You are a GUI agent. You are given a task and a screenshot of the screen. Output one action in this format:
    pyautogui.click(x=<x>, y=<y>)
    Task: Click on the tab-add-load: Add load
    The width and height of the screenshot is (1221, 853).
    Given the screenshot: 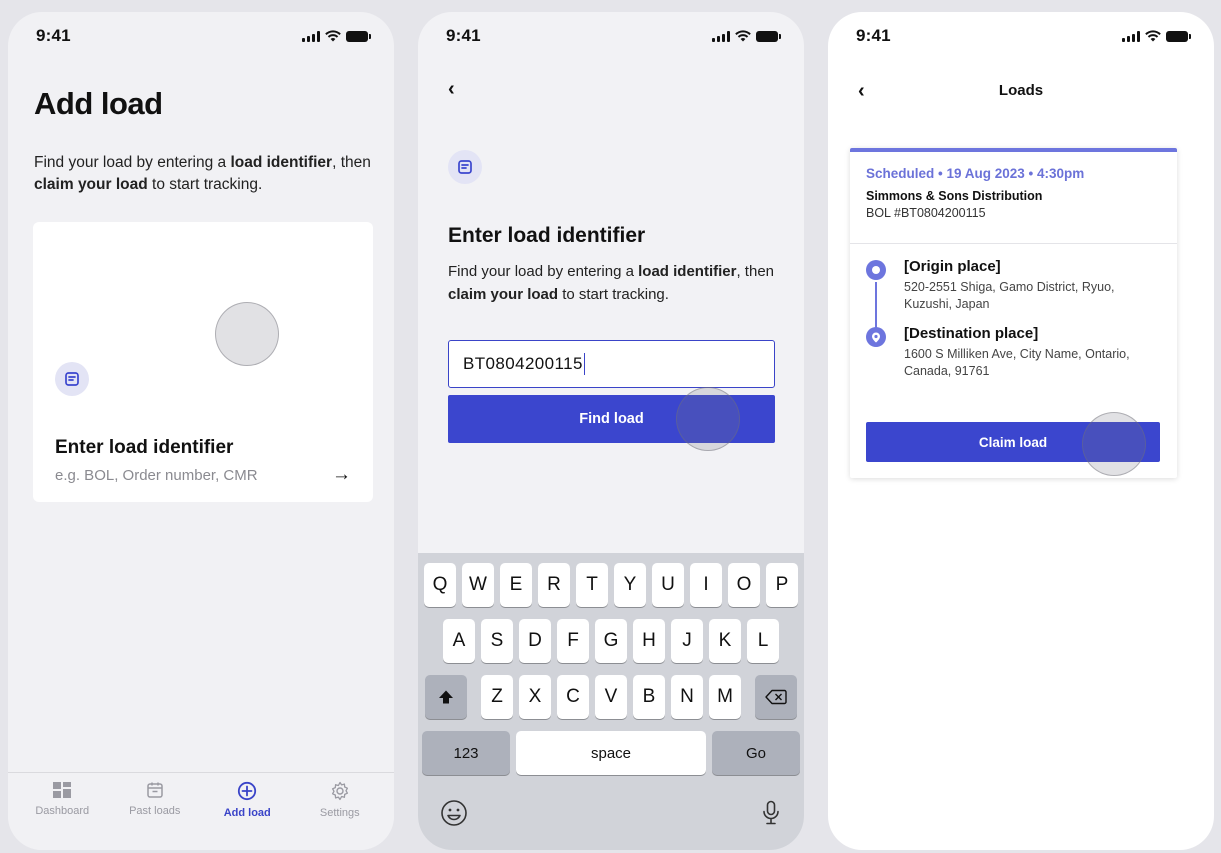 What is the action you would take?
    pyautogui.click(x=247, y=815)
    